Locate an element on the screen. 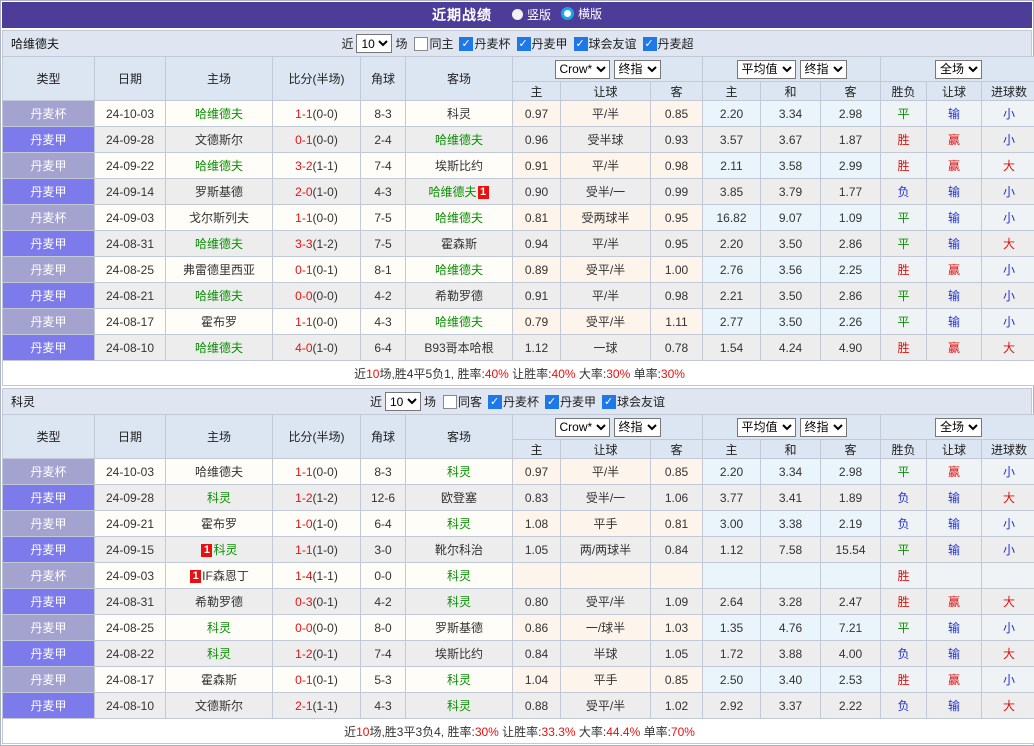  team-name: 科灵 is located at coordinates (23, 401).